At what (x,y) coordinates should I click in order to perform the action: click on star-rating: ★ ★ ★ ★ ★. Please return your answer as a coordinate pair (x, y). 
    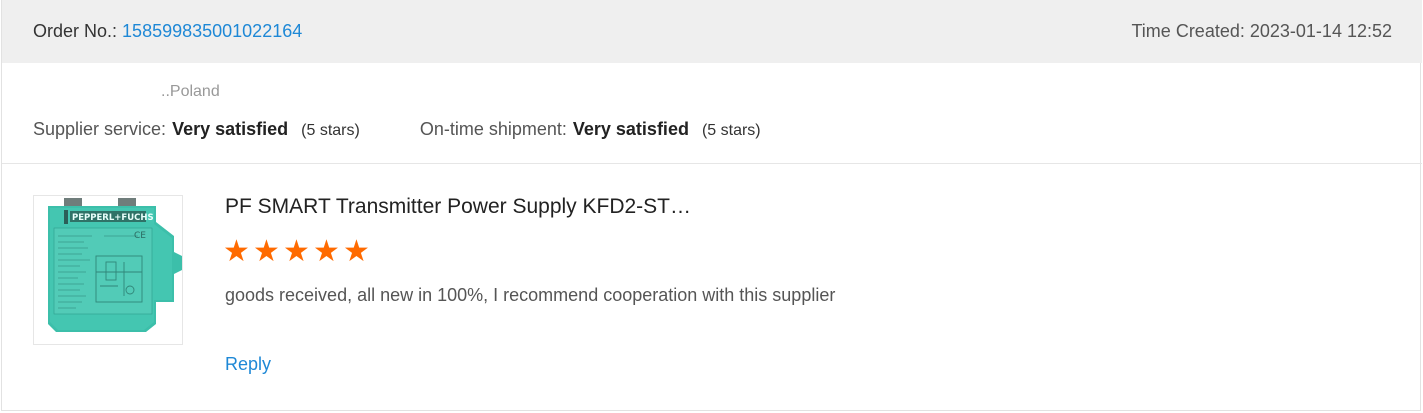
    Looking at the image, I should click on (298, 252).